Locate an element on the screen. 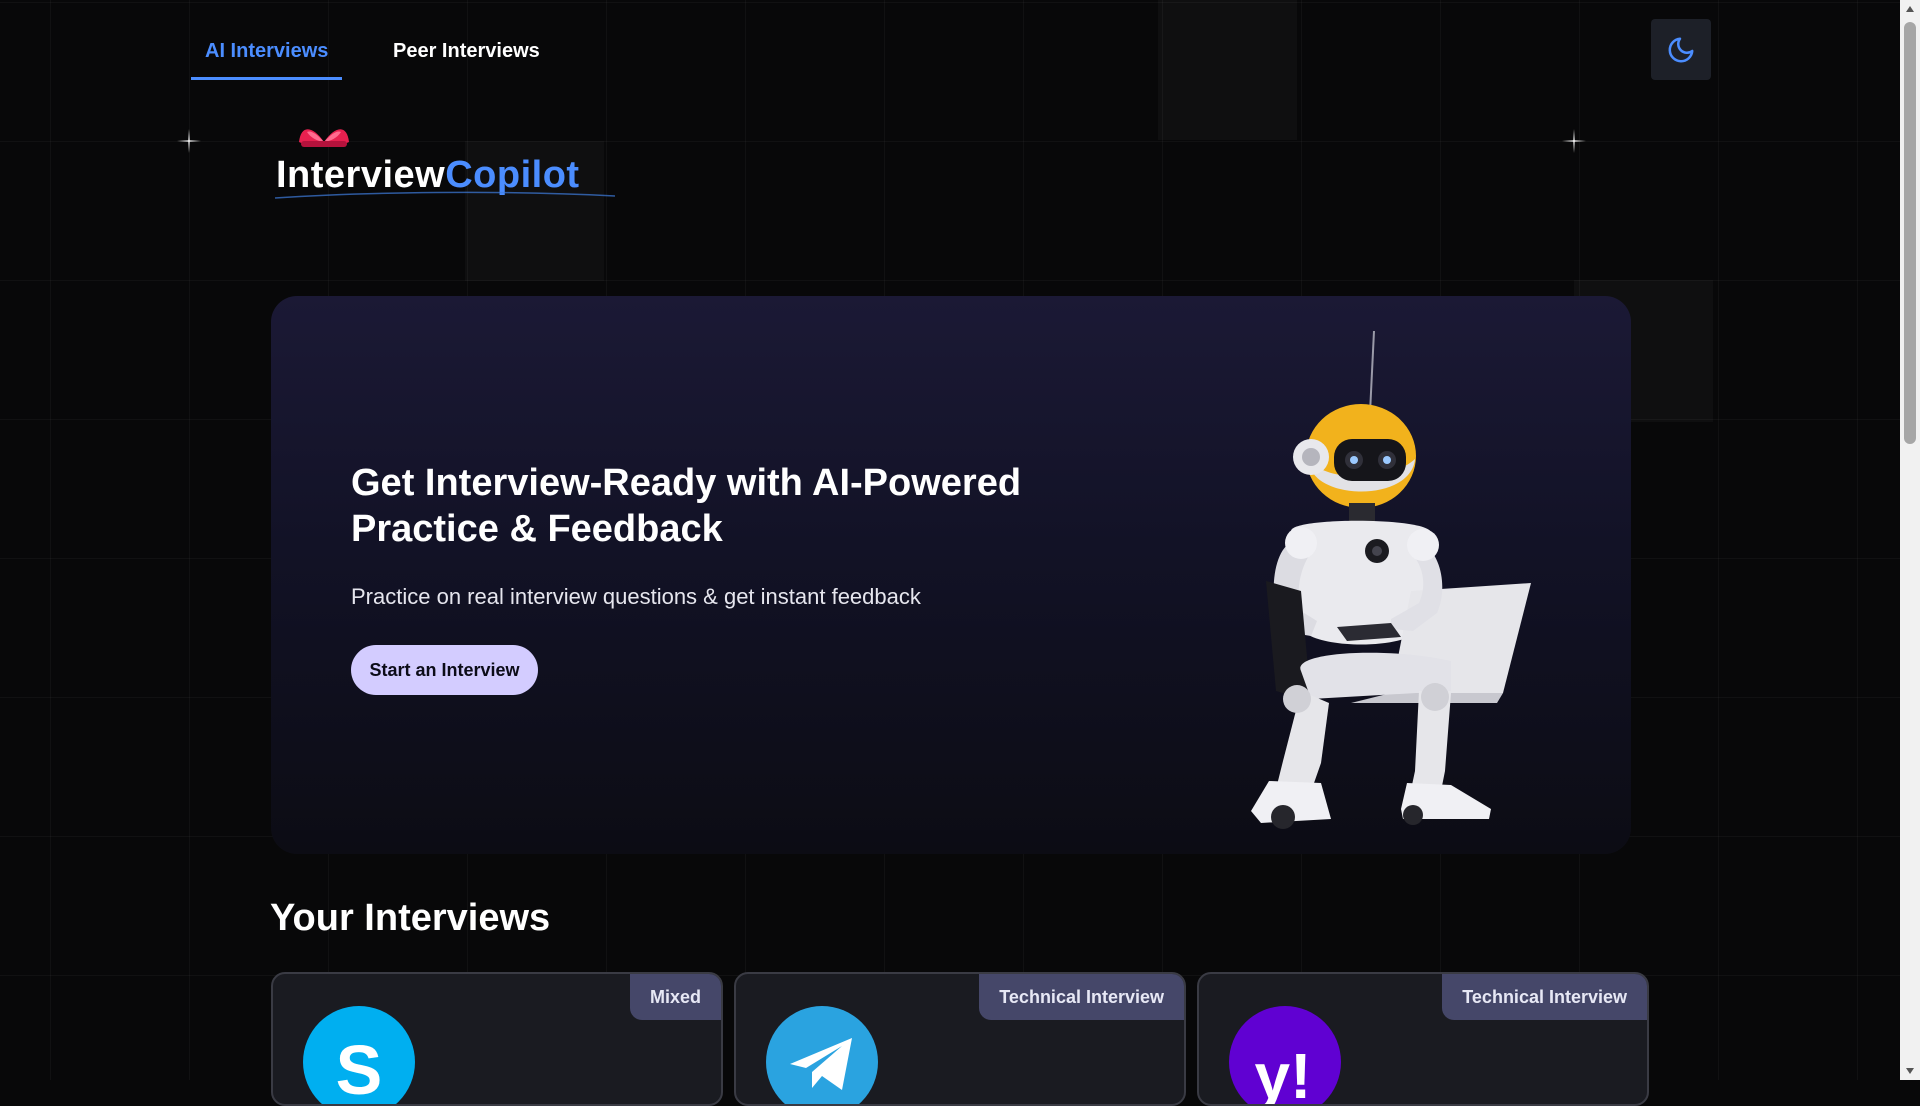  yahoo-icon: y! is located at coordinates (1285, 1056).